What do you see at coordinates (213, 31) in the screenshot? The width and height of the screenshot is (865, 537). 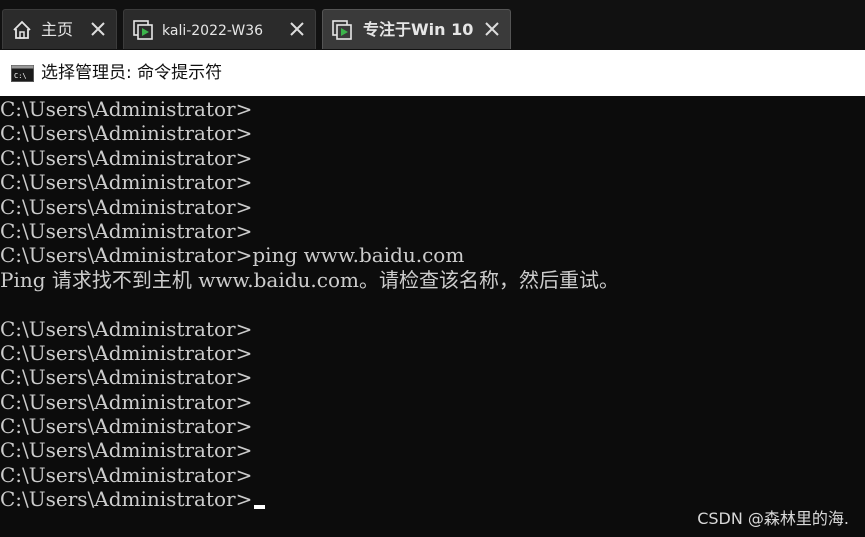 I see `tab-kali-label: kali-2022-W36` at bounding box center [213, 31].